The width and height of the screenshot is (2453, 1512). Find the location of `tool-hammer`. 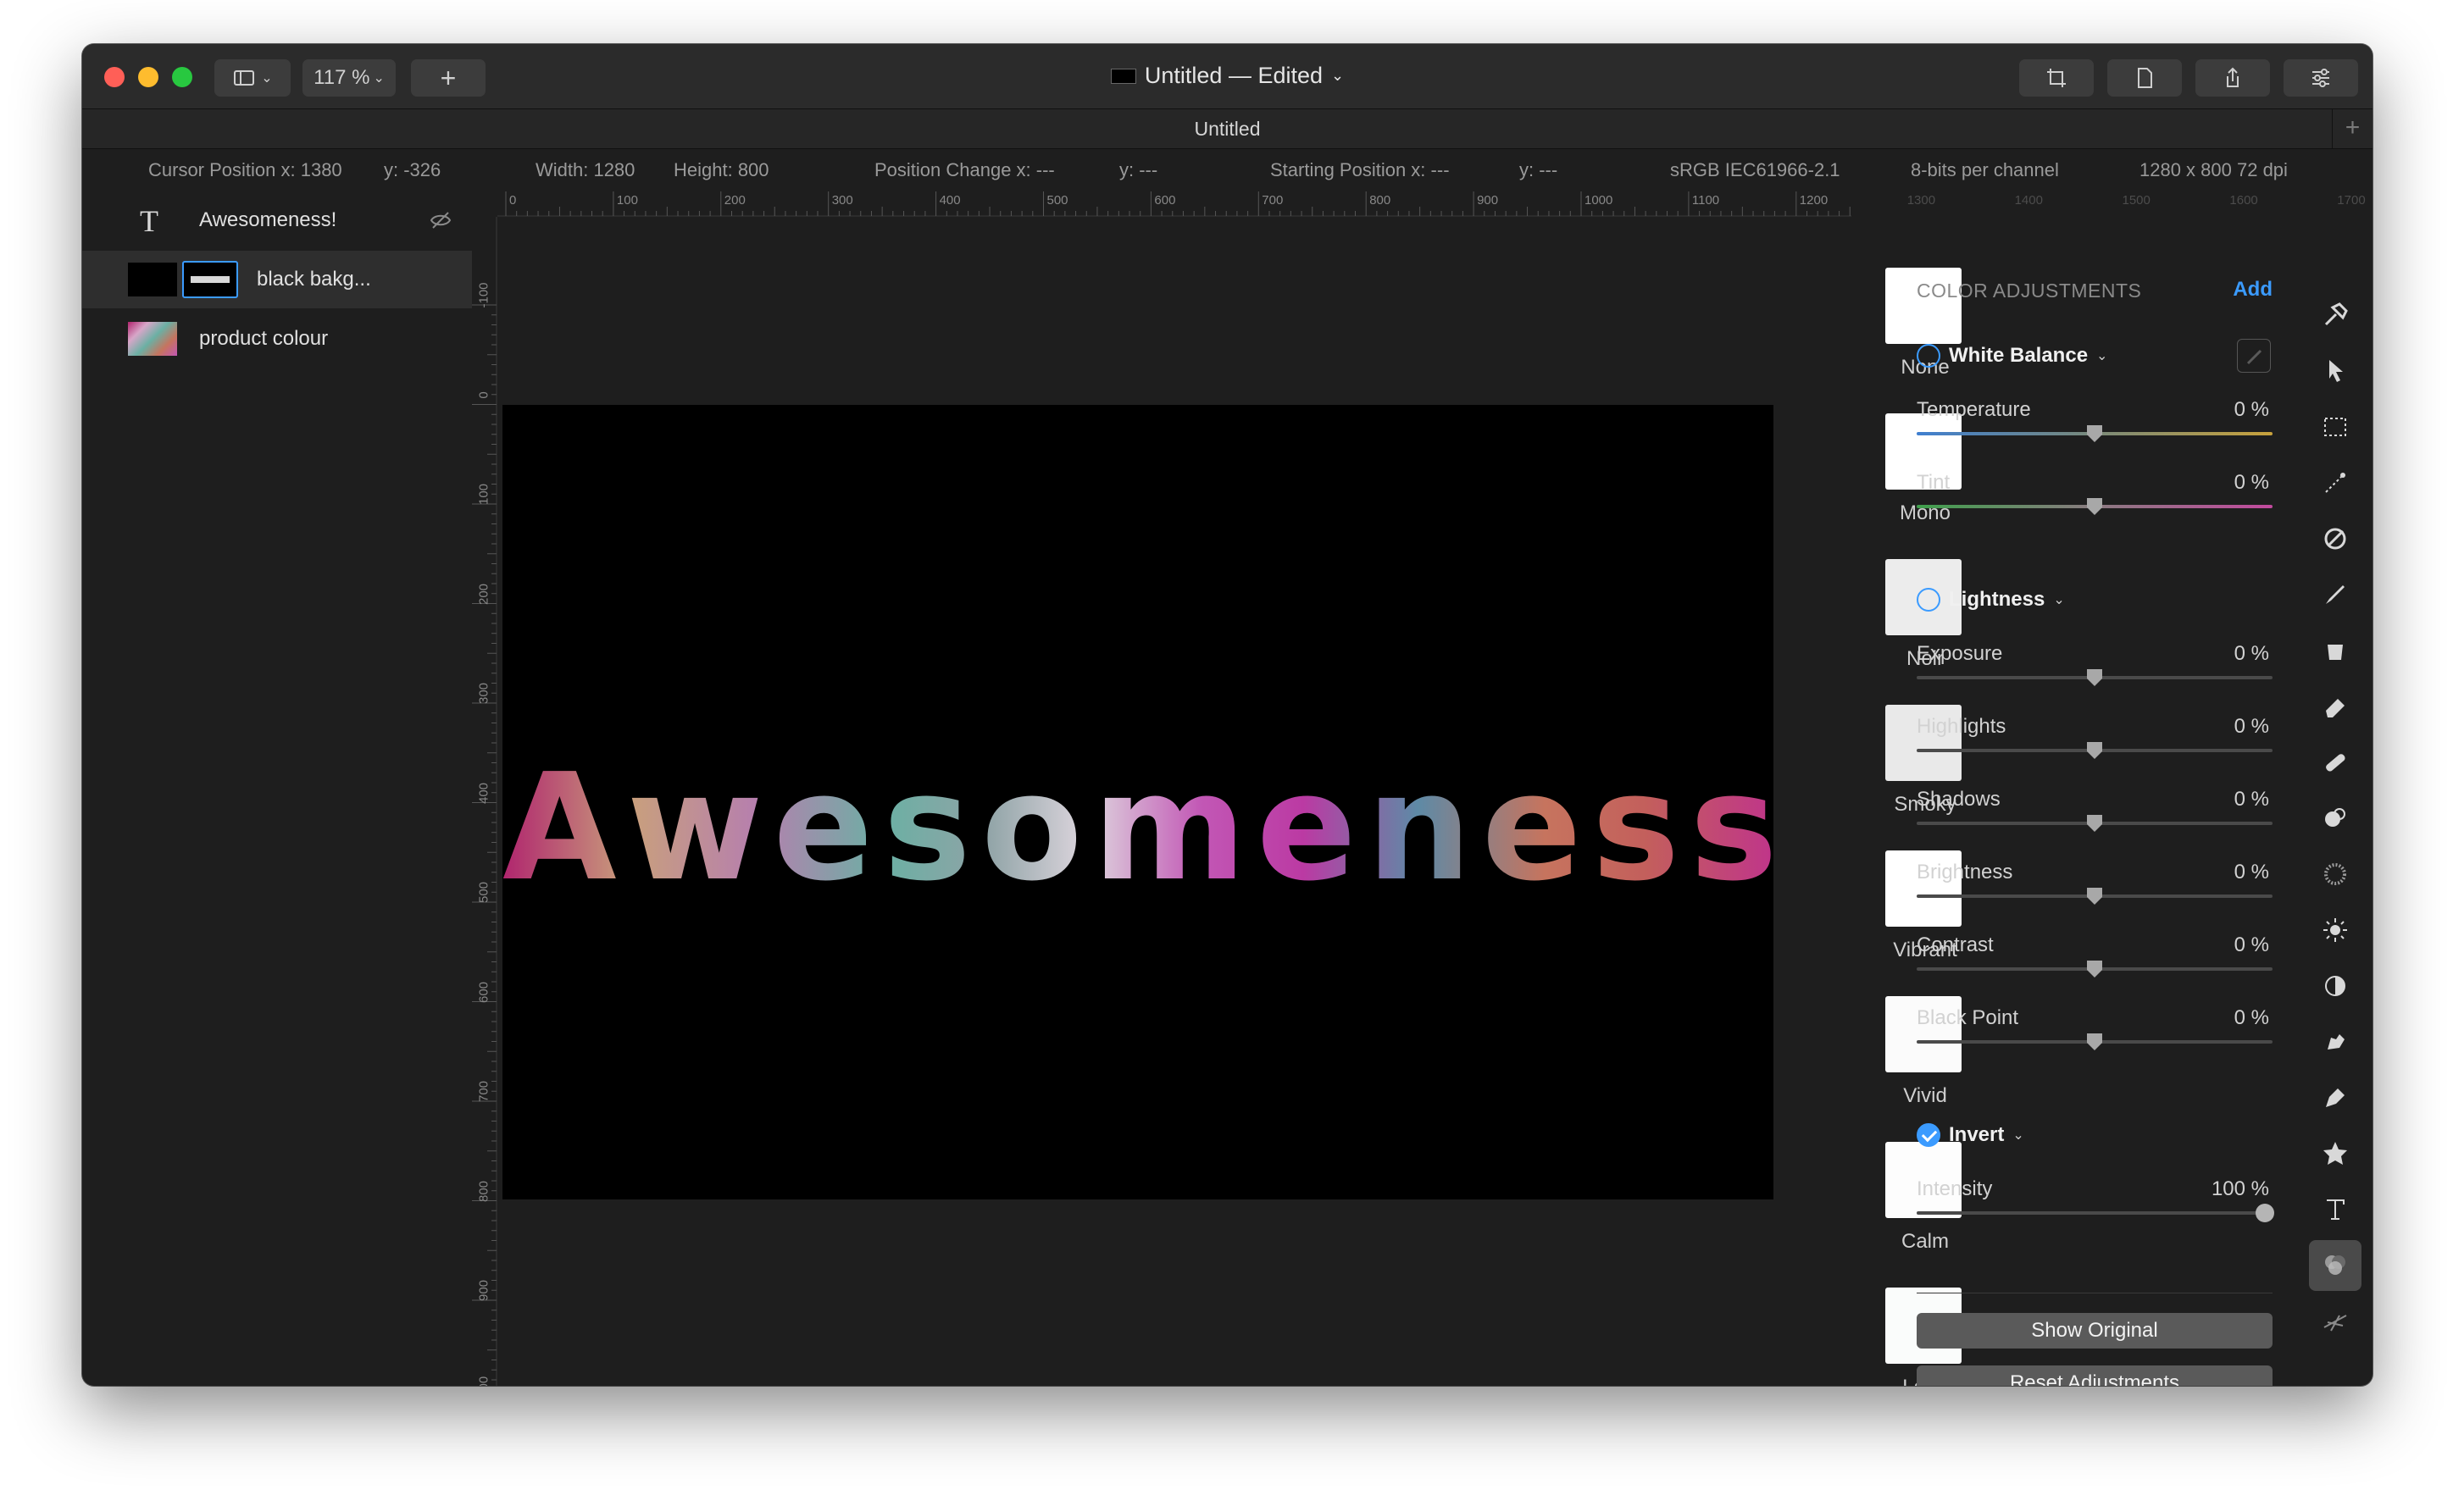

tool-hammer is located at coordinates (2335, 315).